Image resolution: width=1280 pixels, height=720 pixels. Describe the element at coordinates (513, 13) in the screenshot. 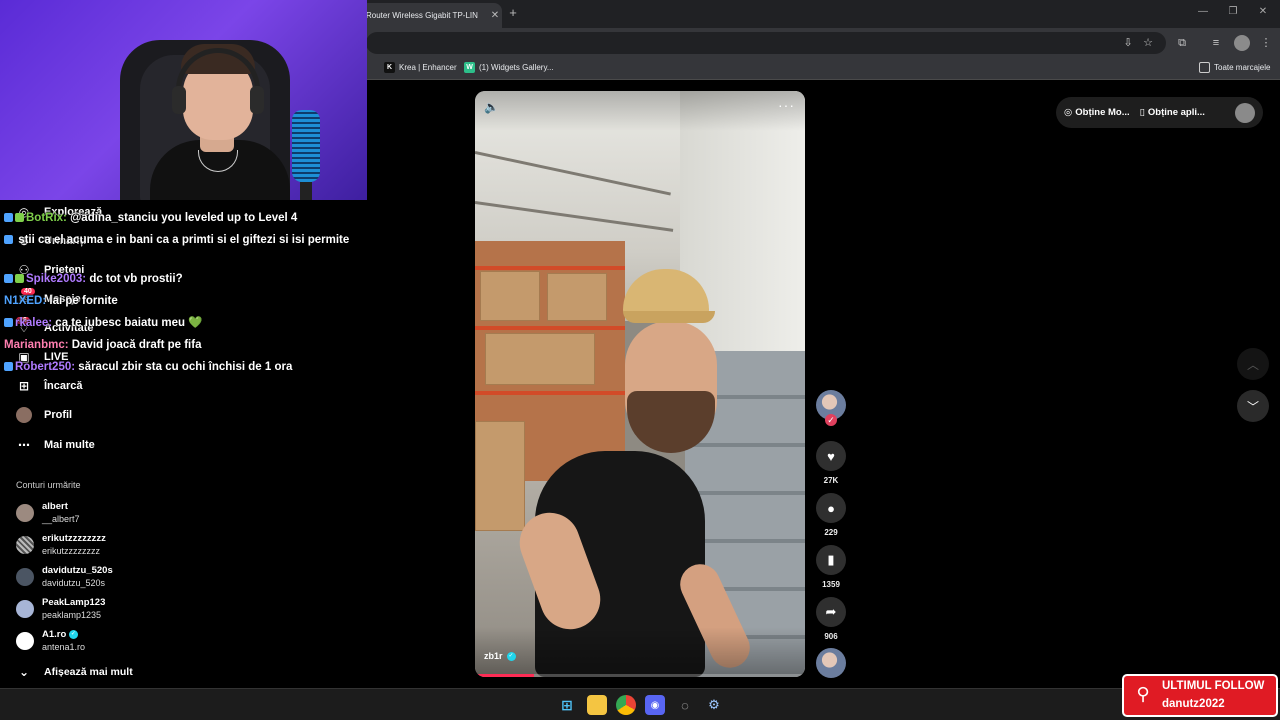

I see `new-tab-button: +` at that location.